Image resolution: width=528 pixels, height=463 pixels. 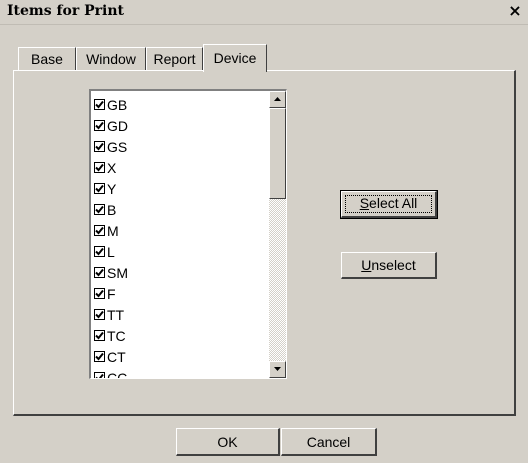 What do you see at coordinates (277, 234) in the screenshot?
I see `vertical-scrollbar` at bounding box center [277, 234].